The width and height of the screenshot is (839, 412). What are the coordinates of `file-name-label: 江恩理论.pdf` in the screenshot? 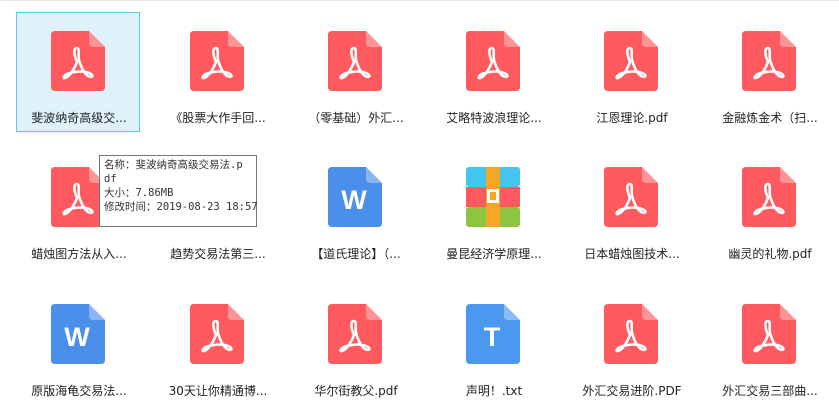 It's located at (632, 118).